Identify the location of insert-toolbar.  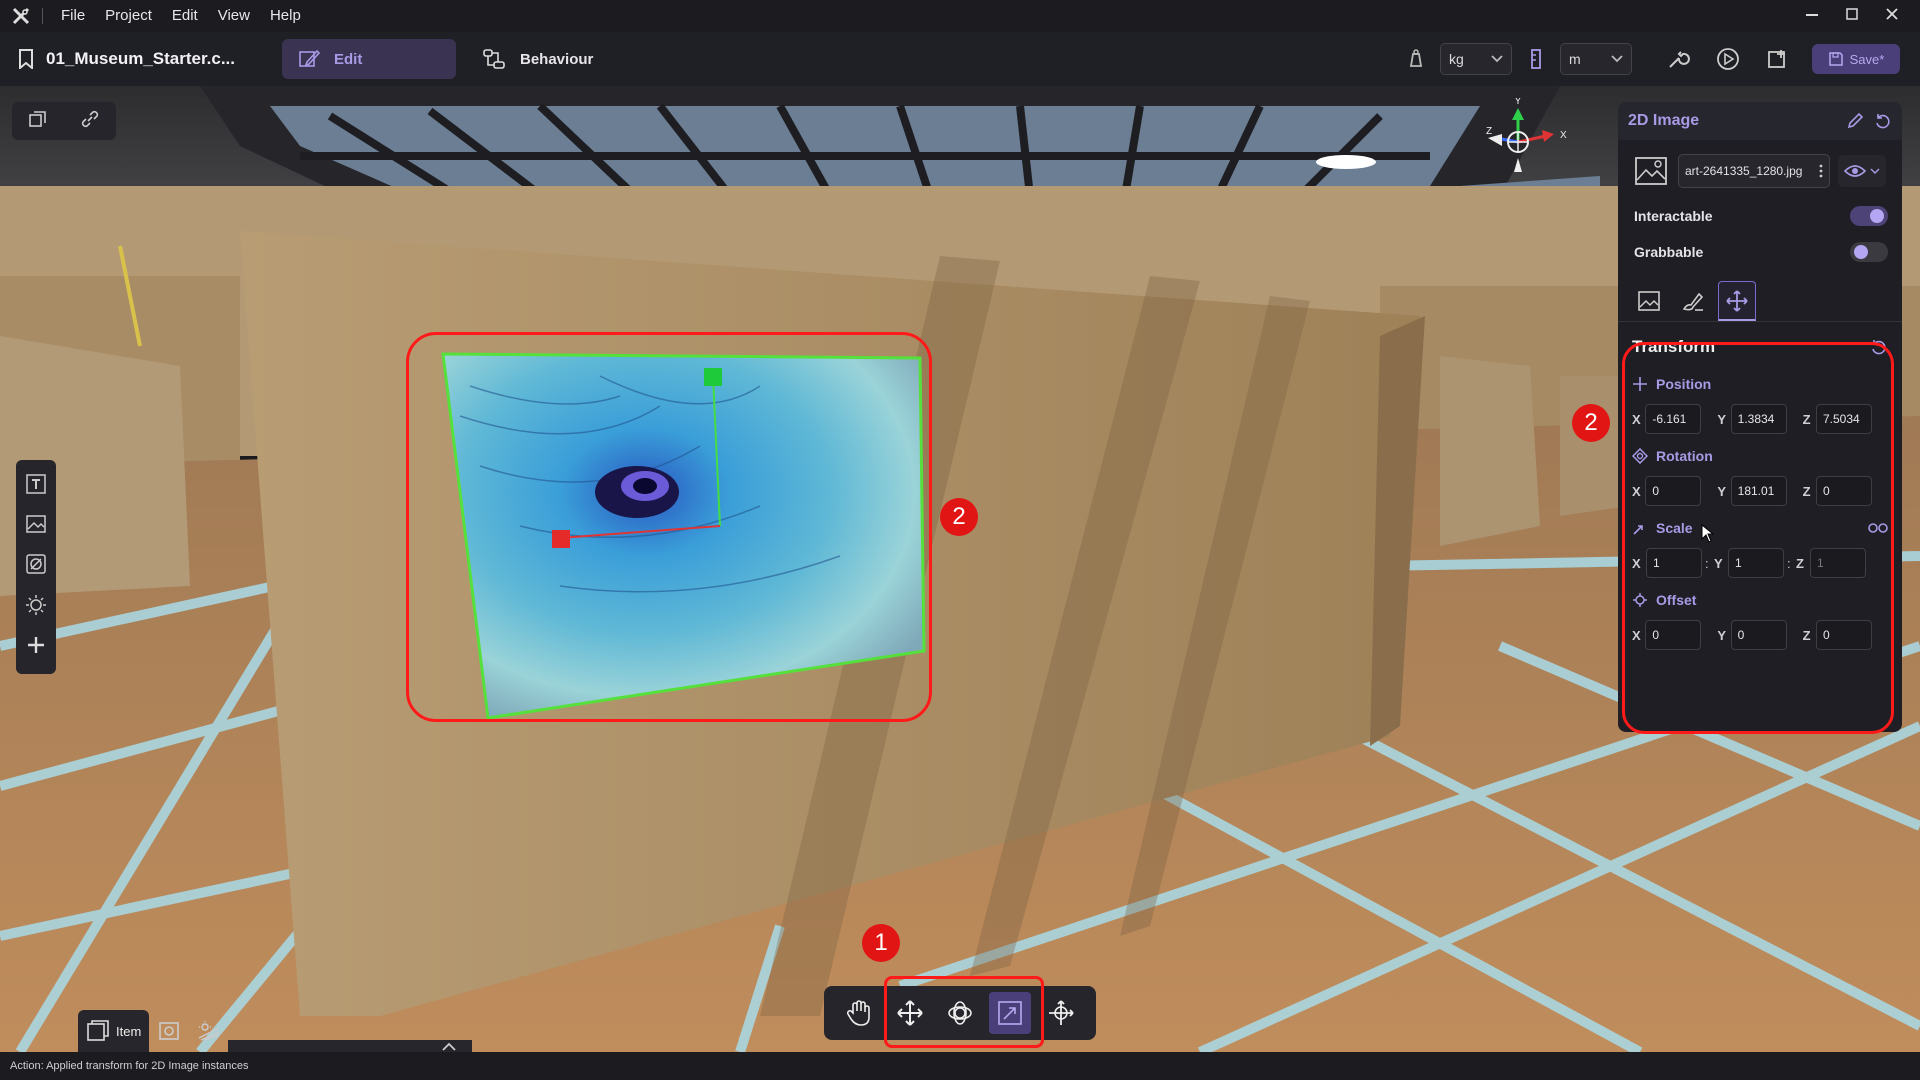
(36, 567).